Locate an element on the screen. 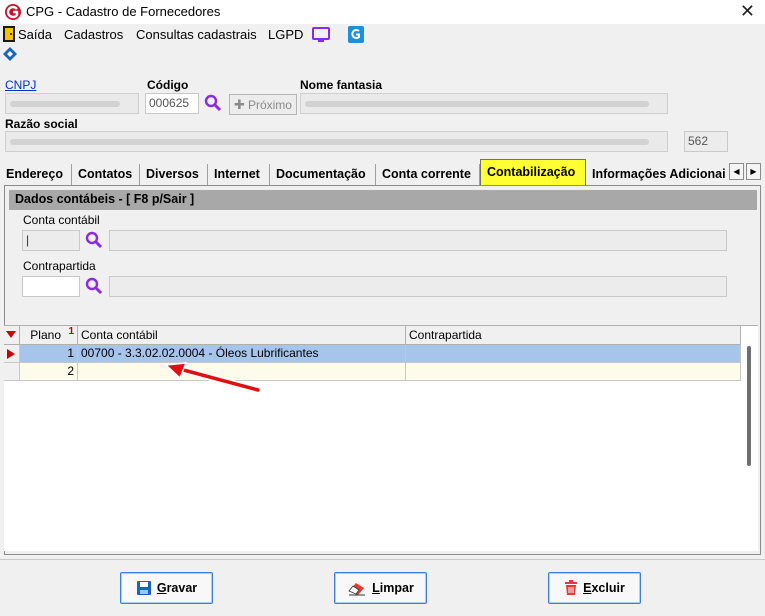 This screenshot has height=616, width=765. grid-indicator-header is located at coordinates (12, 335).